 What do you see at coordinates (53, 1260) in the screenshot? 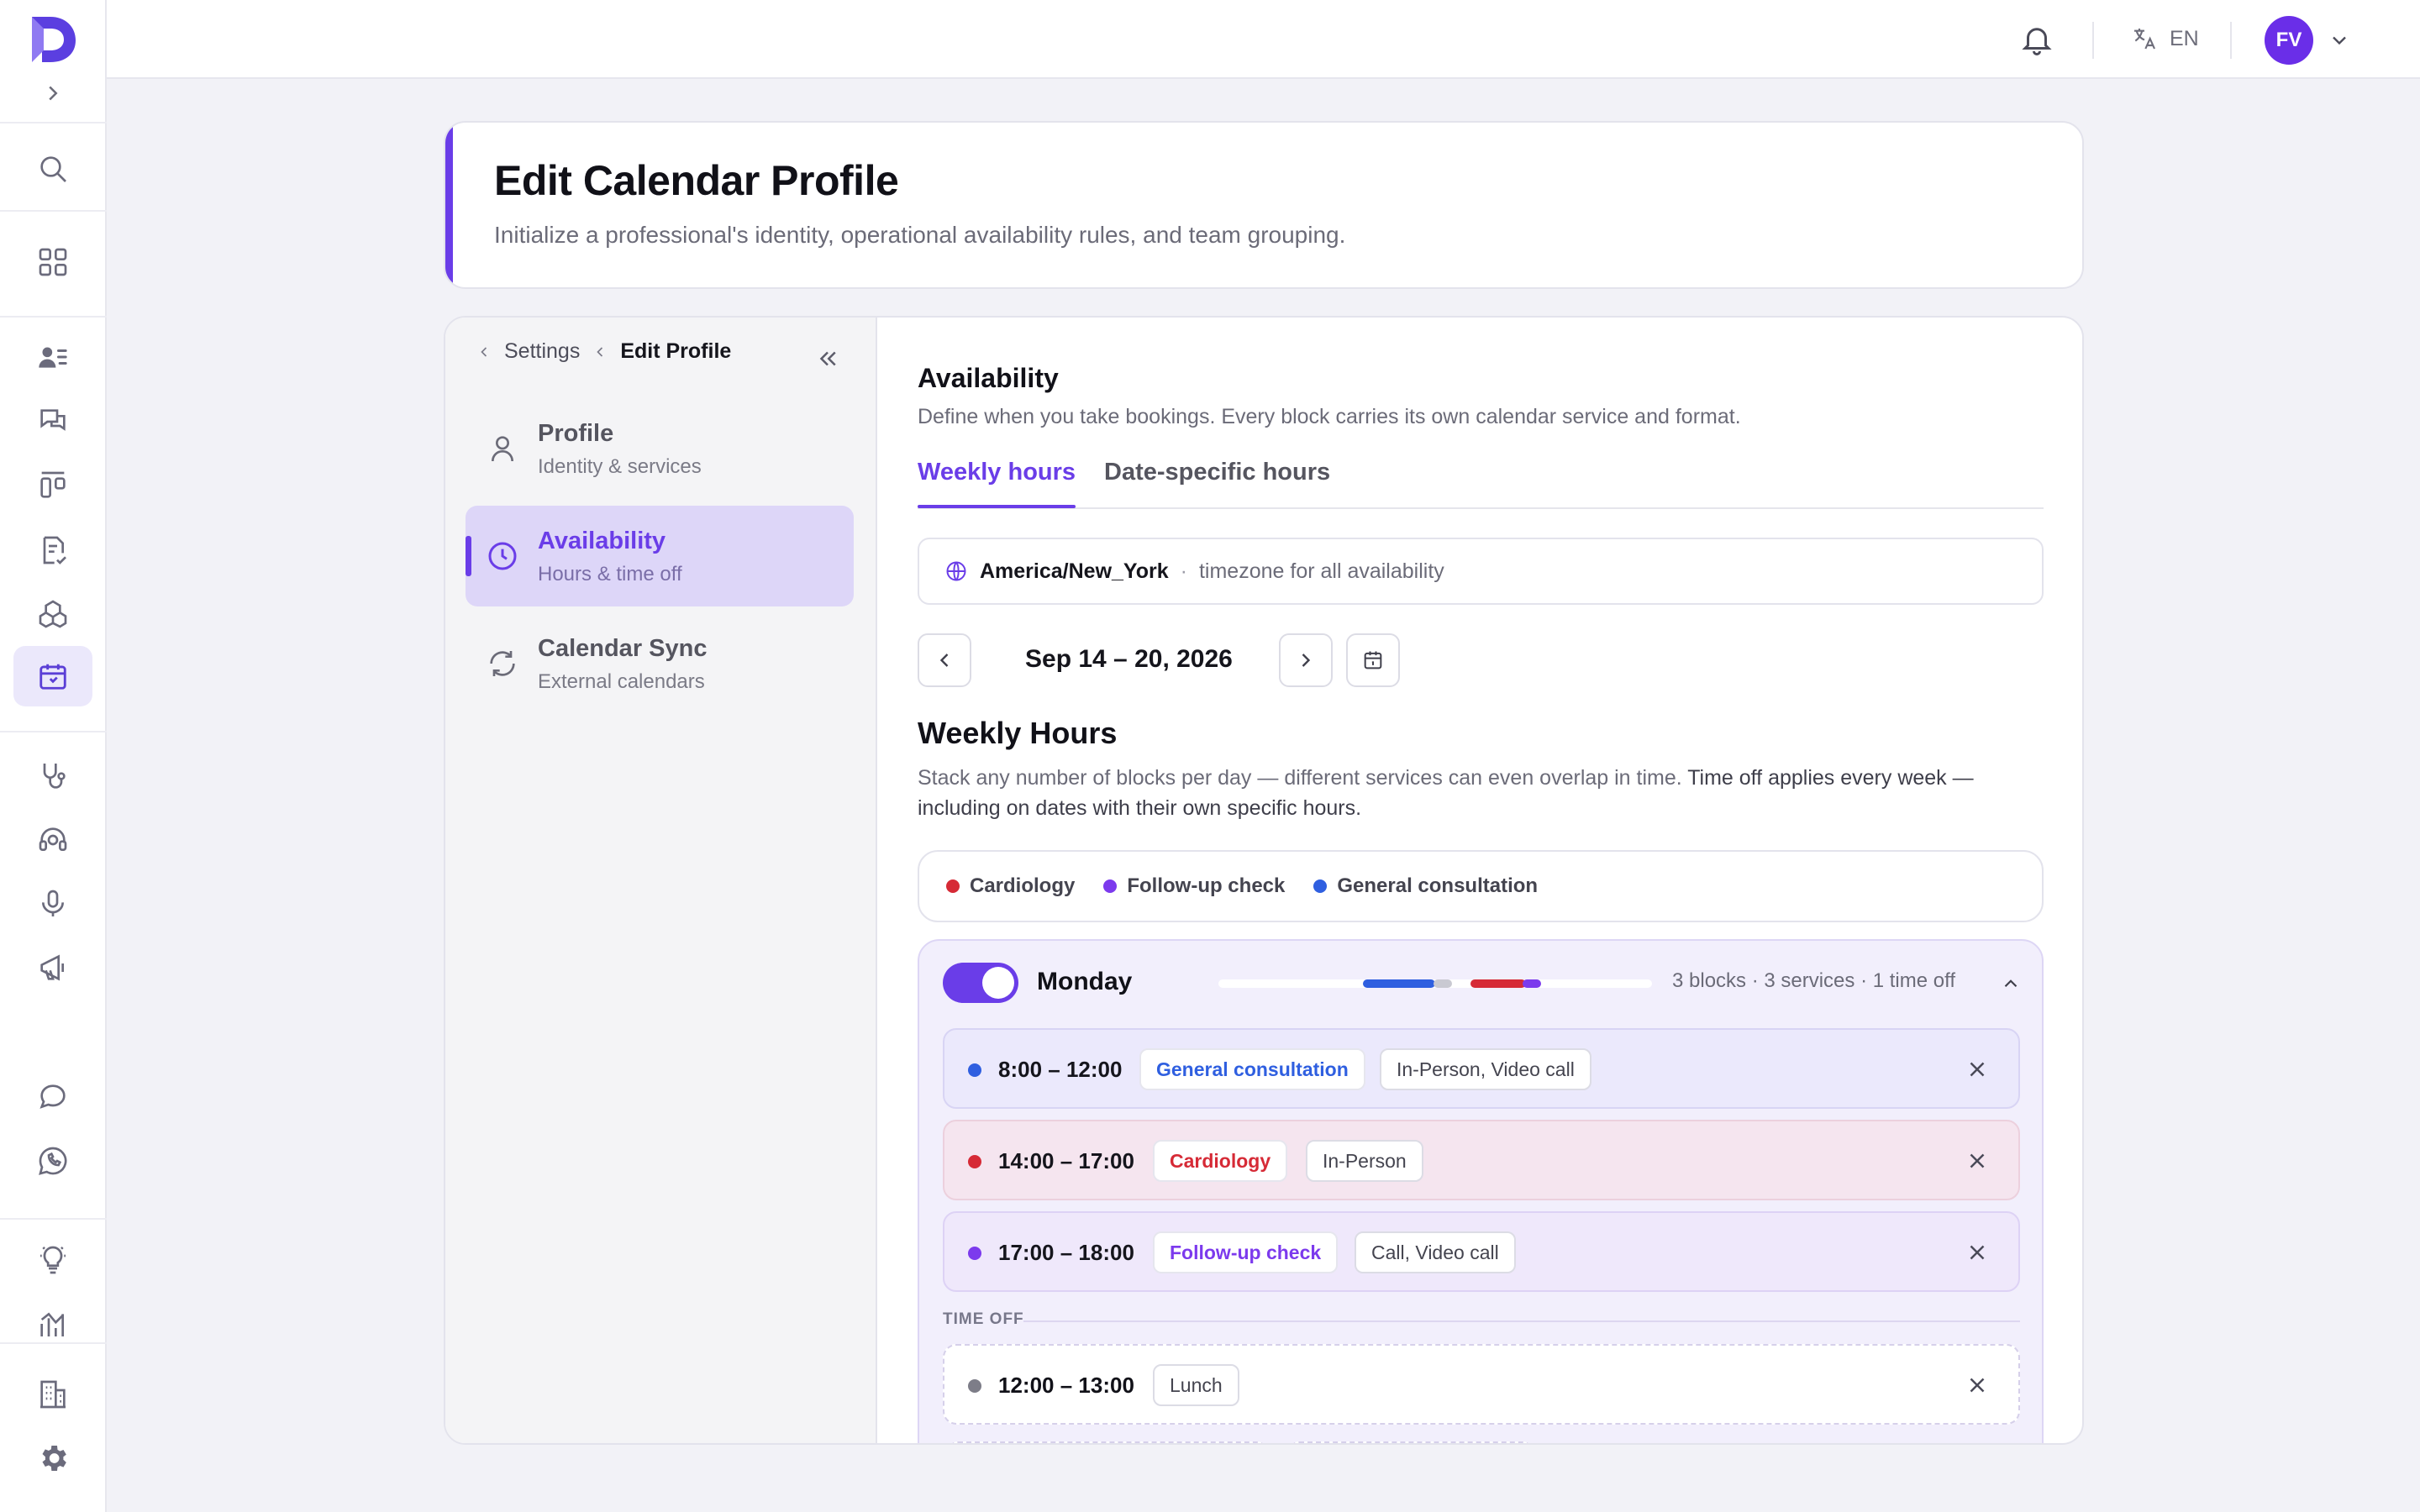
I see `lightbulb-icon` at bounding box center [53, 1260].